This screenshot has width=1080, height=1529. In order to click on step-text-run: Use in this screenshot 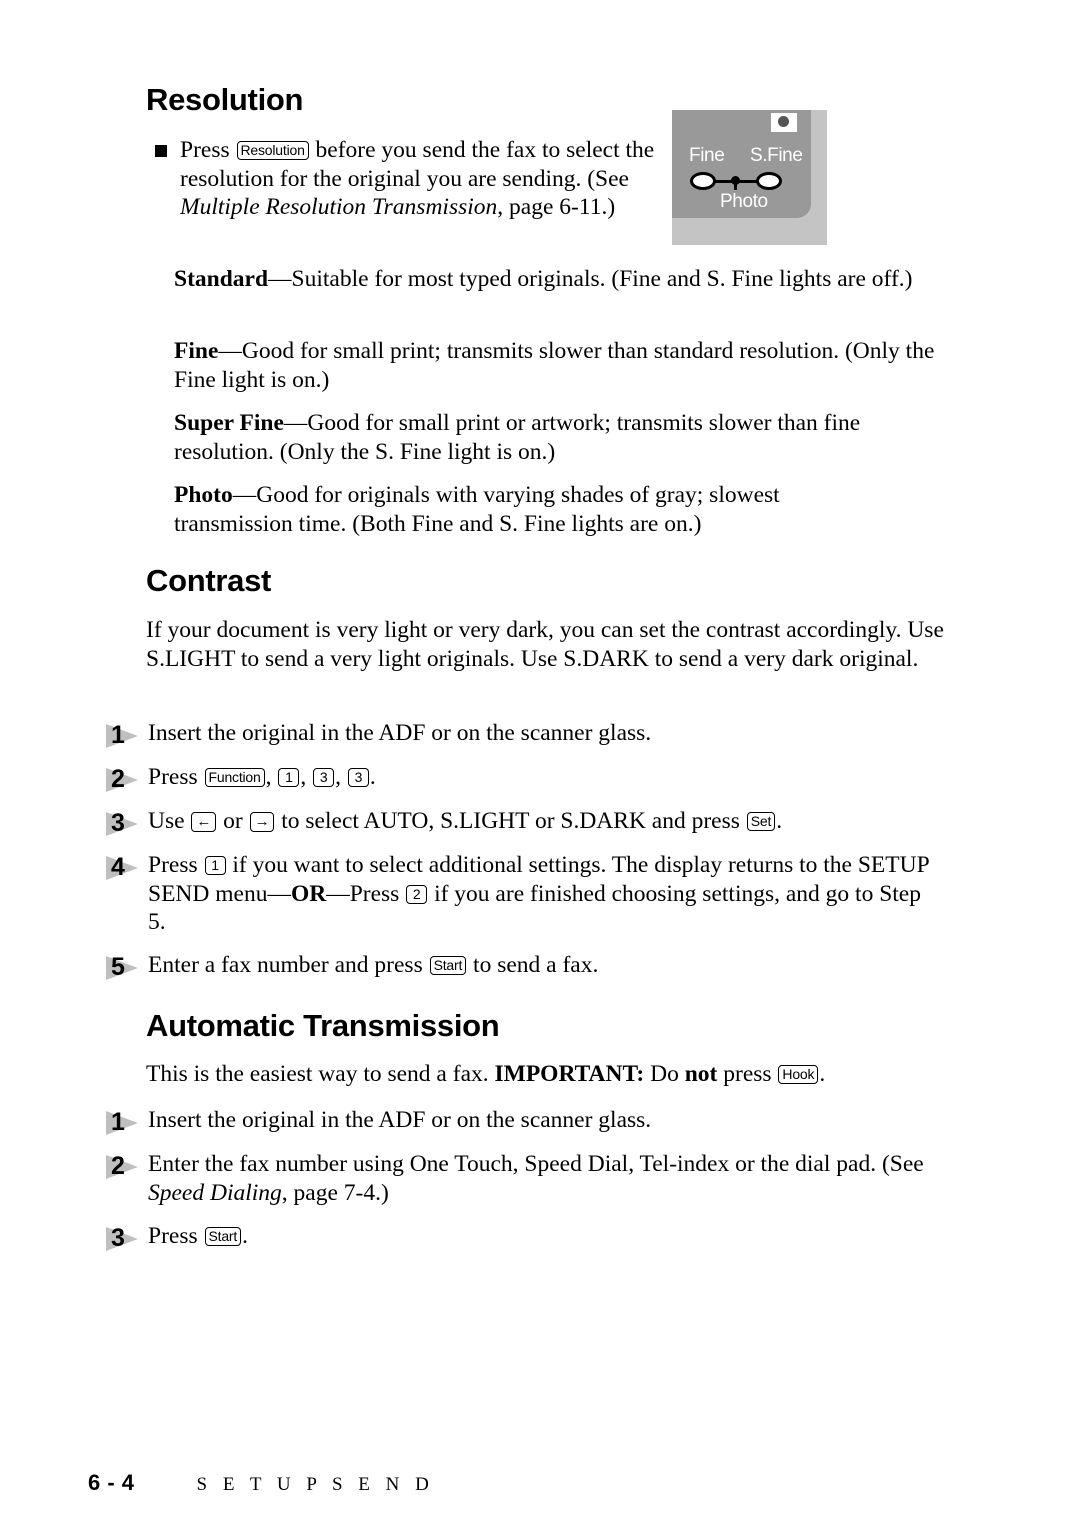, I will do `click(169, 821)`.